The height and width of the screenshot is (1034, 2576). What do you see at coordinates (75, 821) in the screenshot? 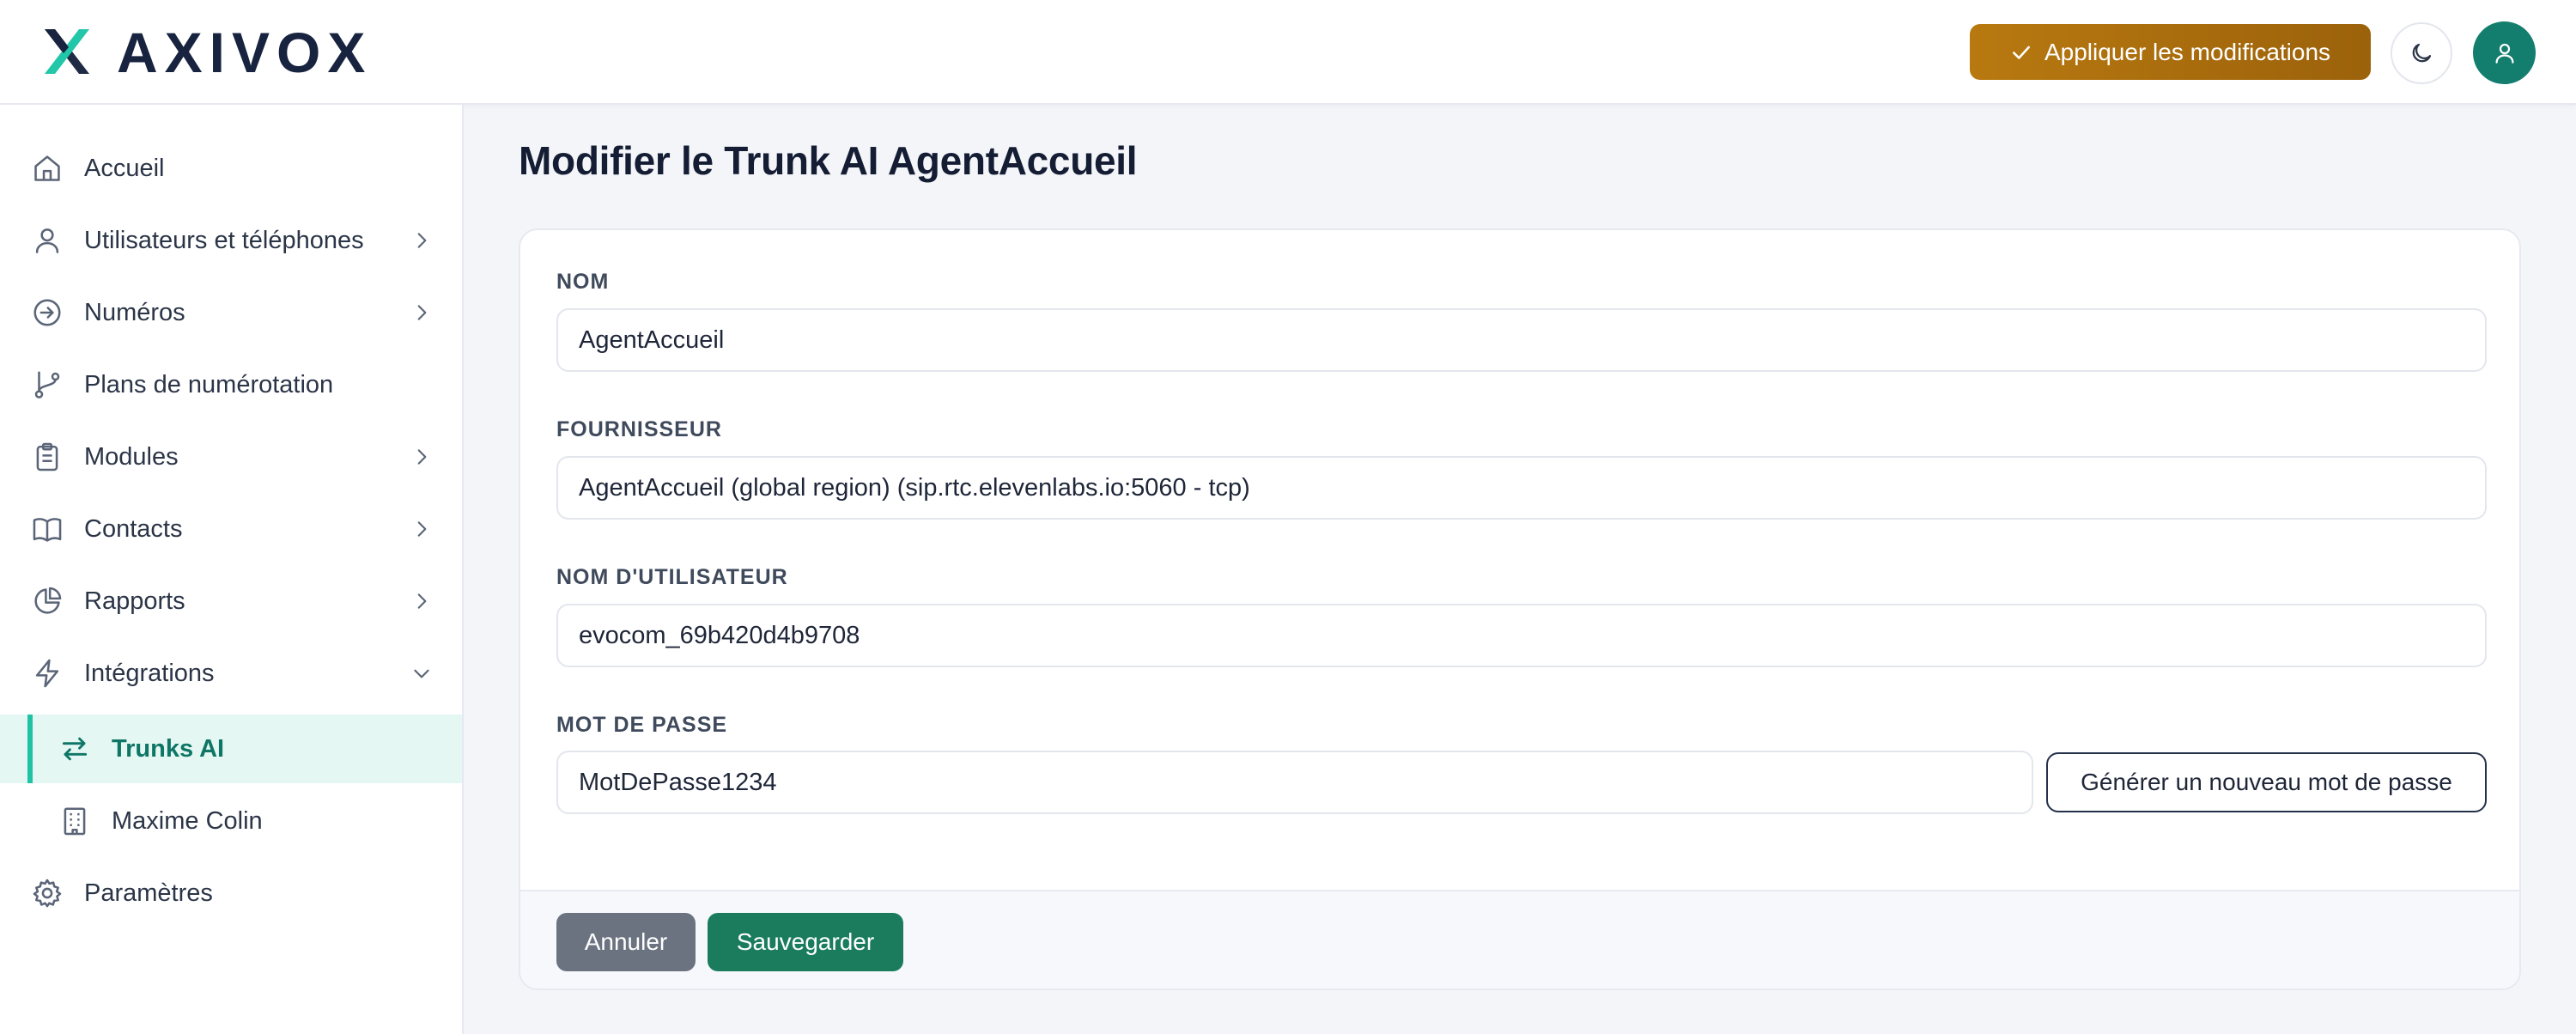
I see `building-icon` at bounding box center [75, 821].